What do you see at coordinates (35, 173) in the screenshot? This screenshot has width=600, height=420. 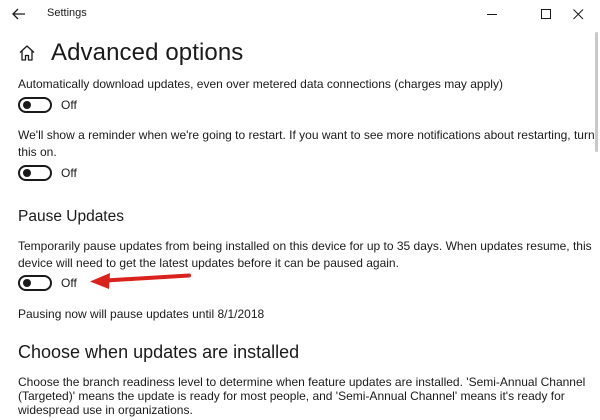 I see `restart-reminder-toggle` at bounding box center [35, 173].